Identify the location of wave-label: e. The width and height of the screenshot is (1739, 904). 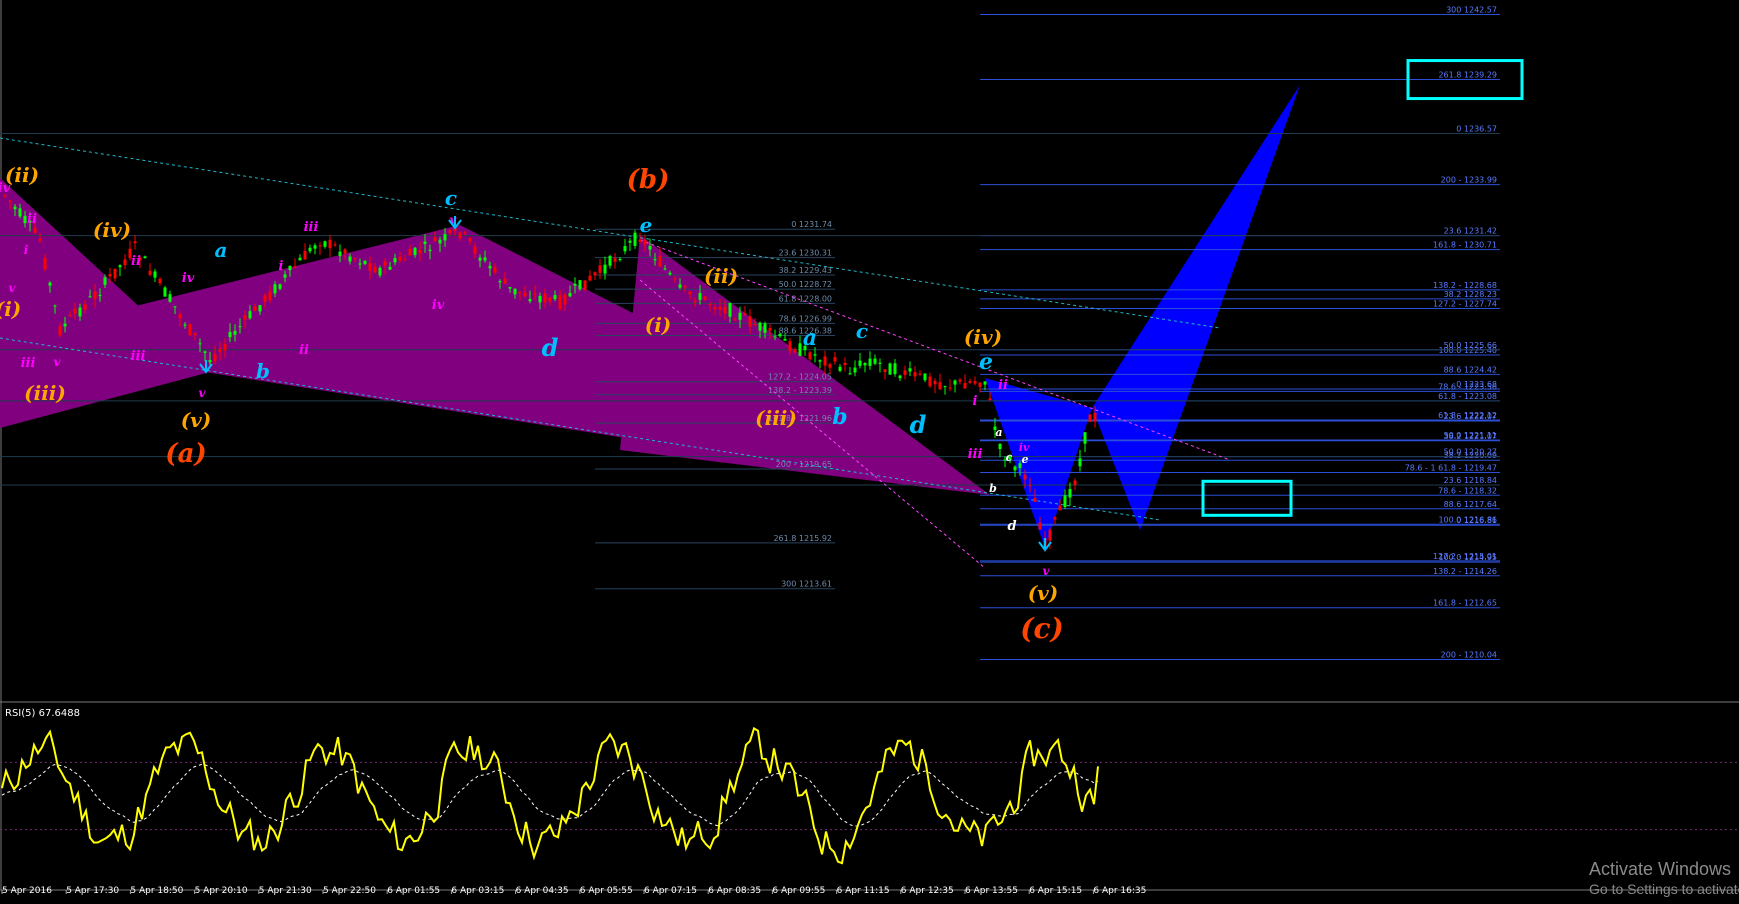
(646, 225).